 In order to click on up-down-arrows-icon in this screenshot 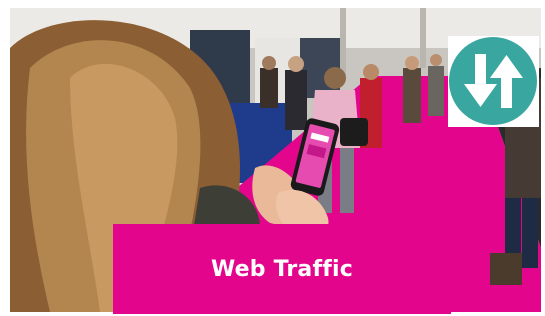, I will do `click(493, 81)`.